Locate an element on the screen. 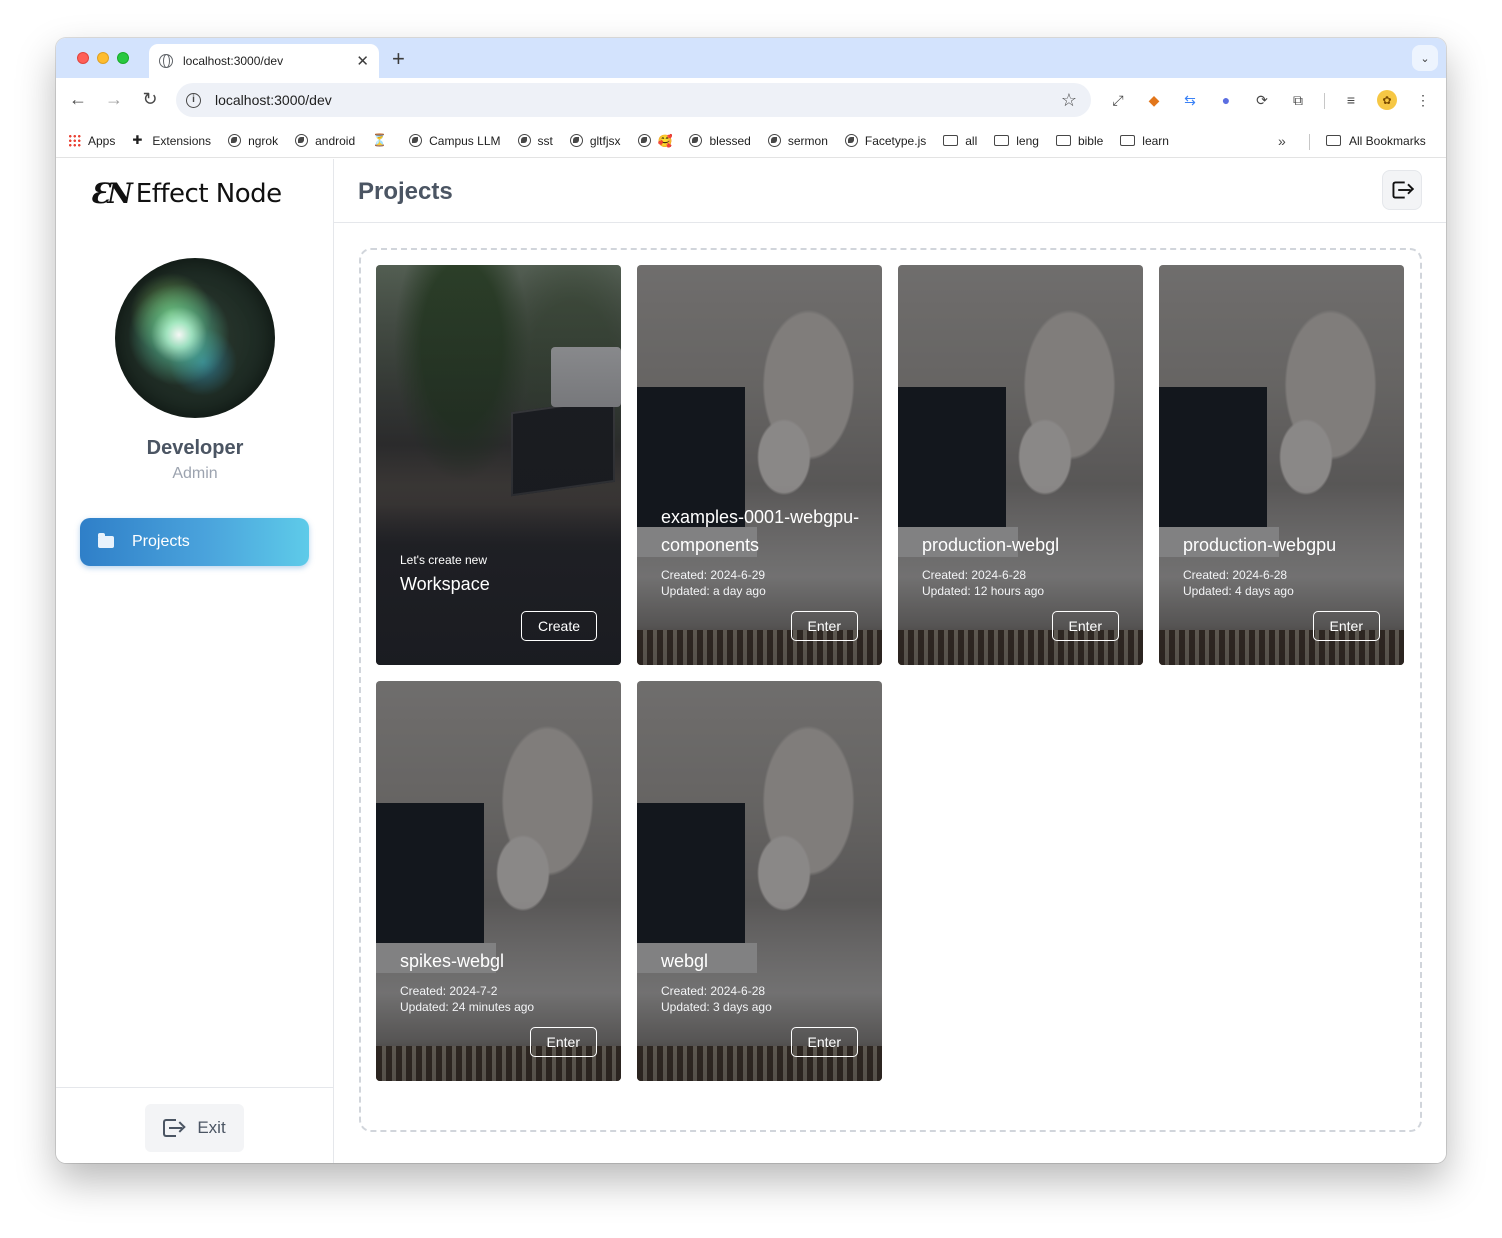 The height and width of the screenshot is (1238, 1502). extension-badge-icon: ● is located at coordinates (1226, 100).